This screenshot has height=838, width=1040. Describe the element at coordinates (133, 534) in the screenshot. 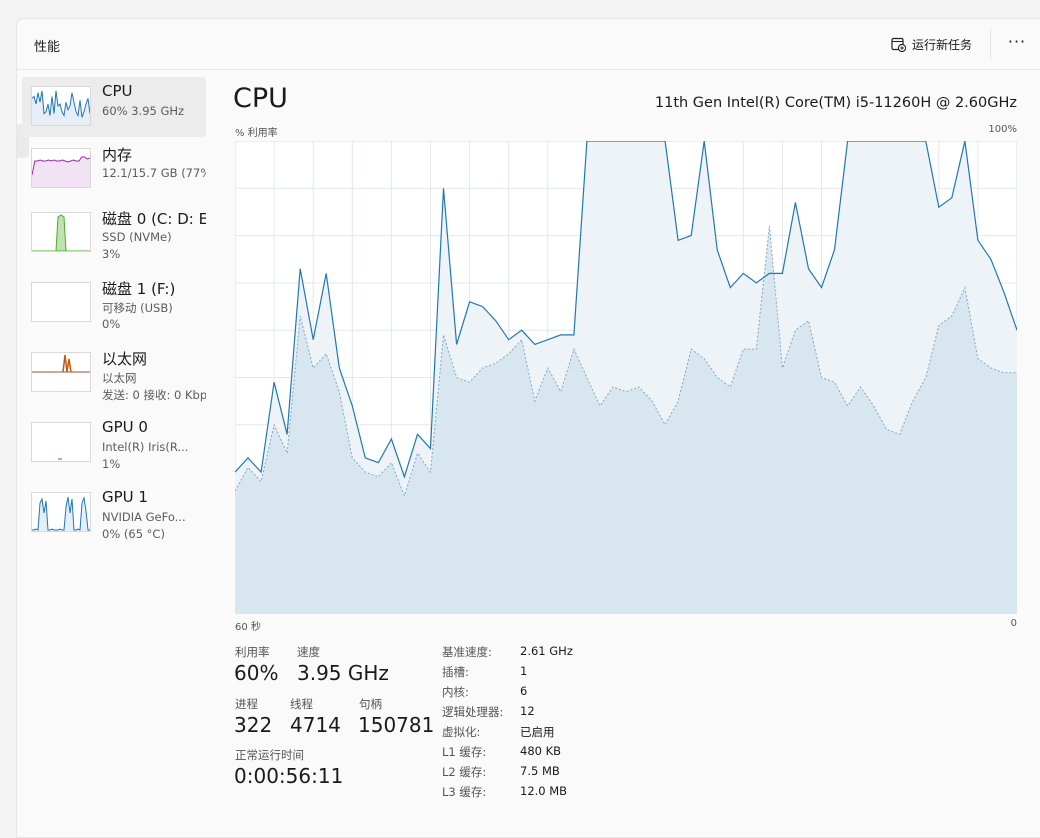

I see `sidebar-item-detail-secondary: 0% (65 °C)` at that location.